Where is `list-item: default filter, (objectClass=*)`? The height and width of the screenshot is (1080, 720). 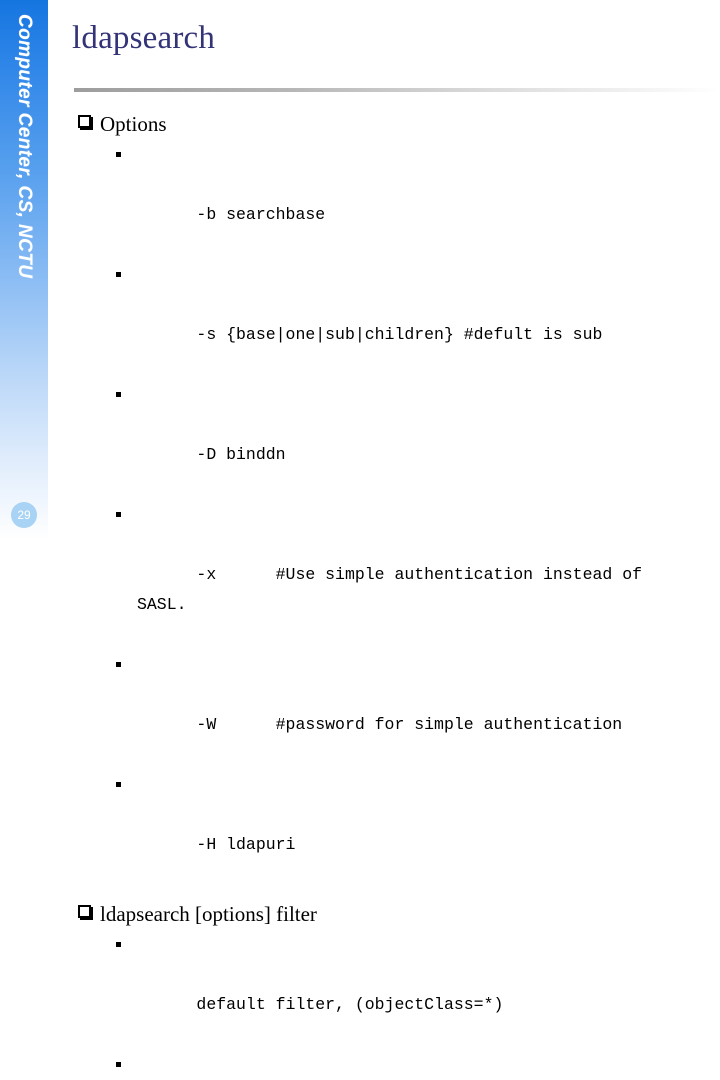
list-item: default filter, (objectClass=*) is located at coordinates (360, 990).